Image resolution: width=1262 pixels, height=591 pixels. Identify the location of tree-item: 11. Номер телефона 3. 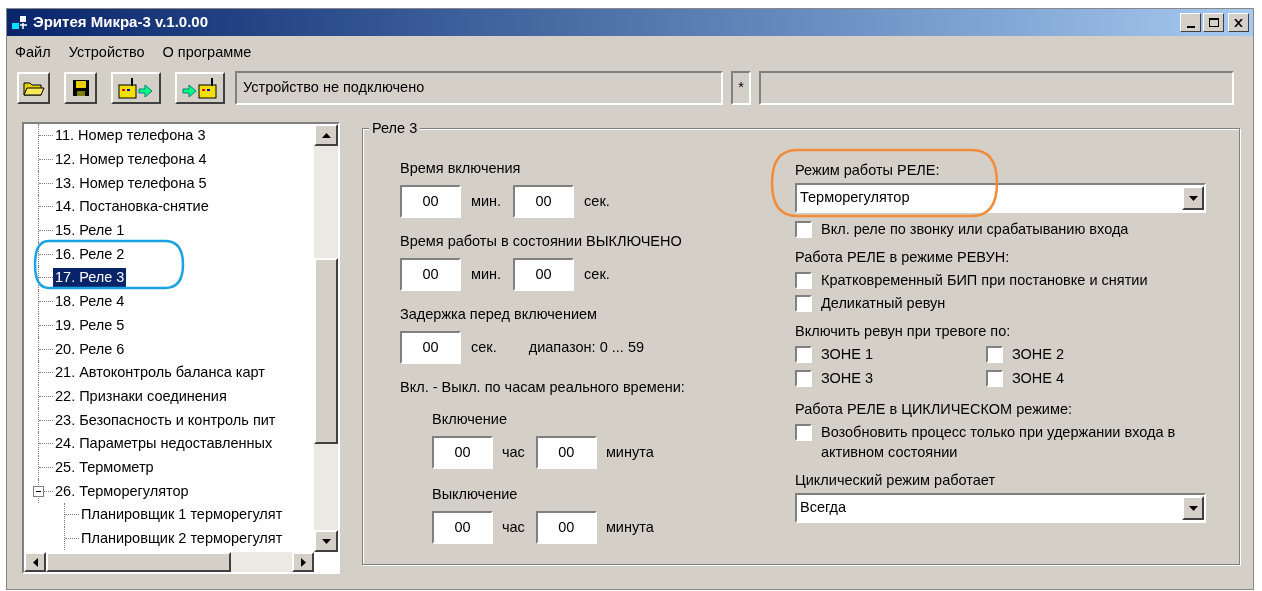
(130, 136).